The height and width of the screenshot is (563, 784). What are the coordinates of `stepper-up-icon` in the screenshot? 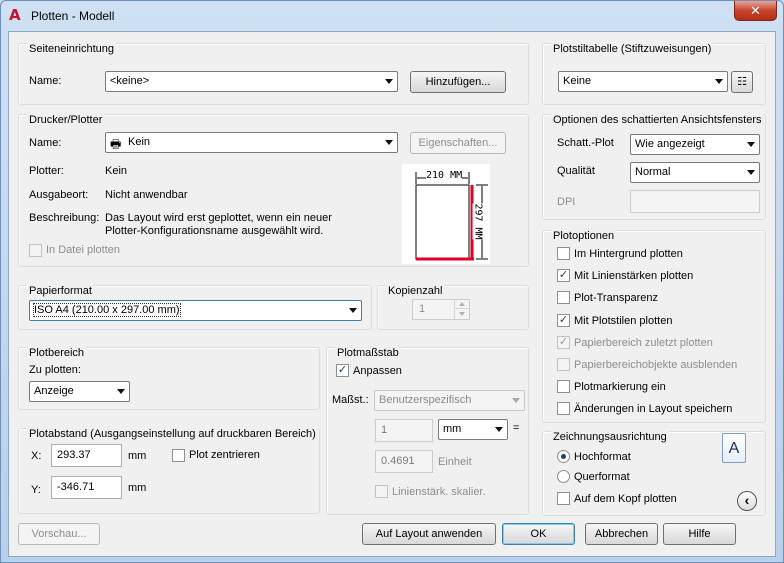 It's located at (461, 304).